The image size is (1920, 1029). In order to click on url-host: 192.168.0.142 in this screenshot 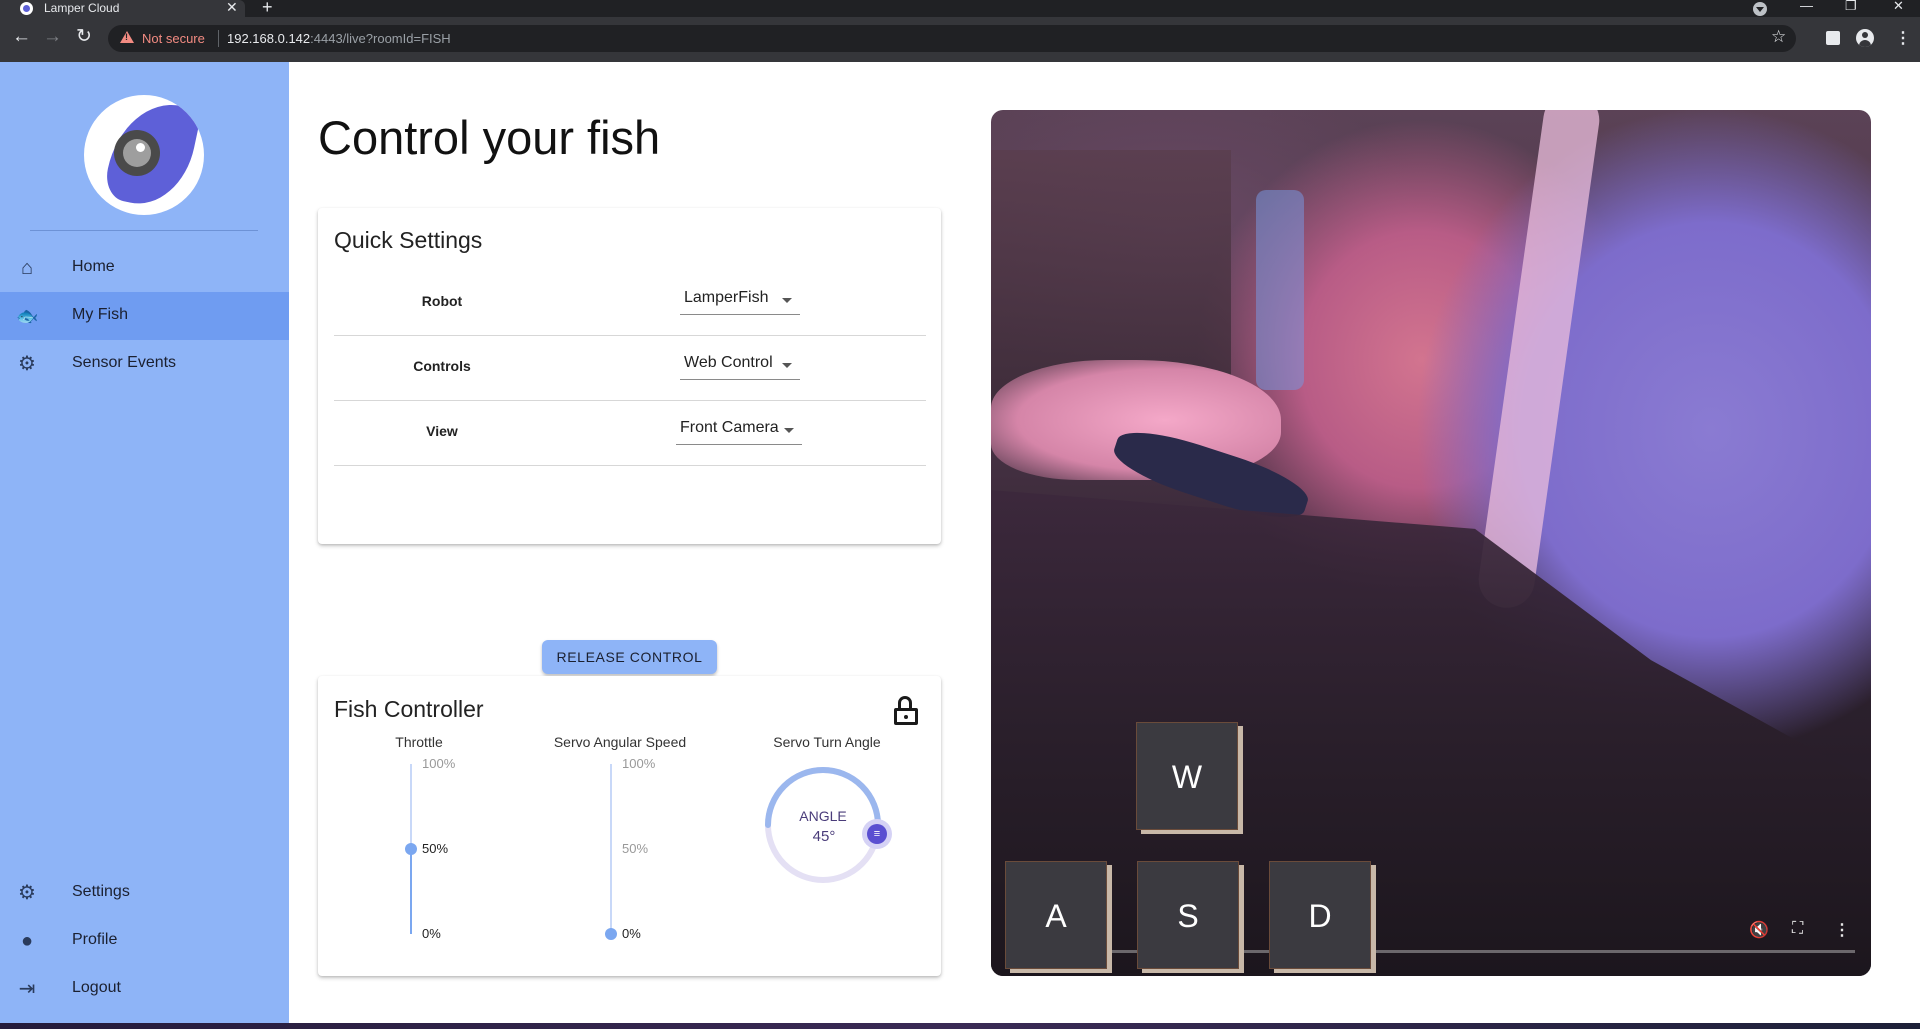, I will do `click(269, 38)`.